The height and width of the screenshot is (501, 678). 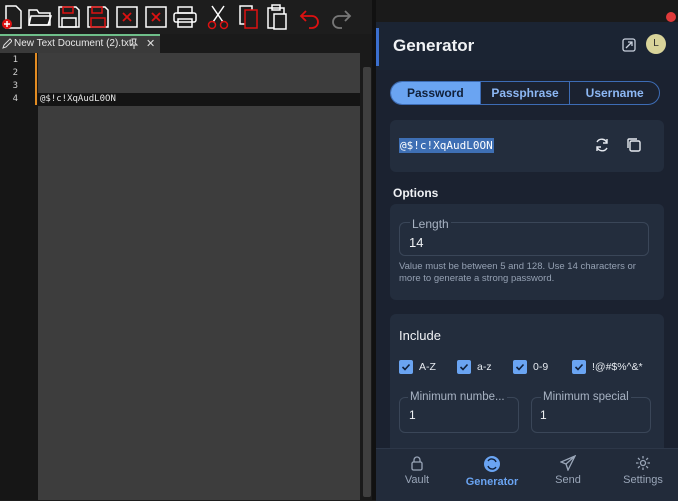 I want to click on editor-toolbar, so click(x=188, y=17).